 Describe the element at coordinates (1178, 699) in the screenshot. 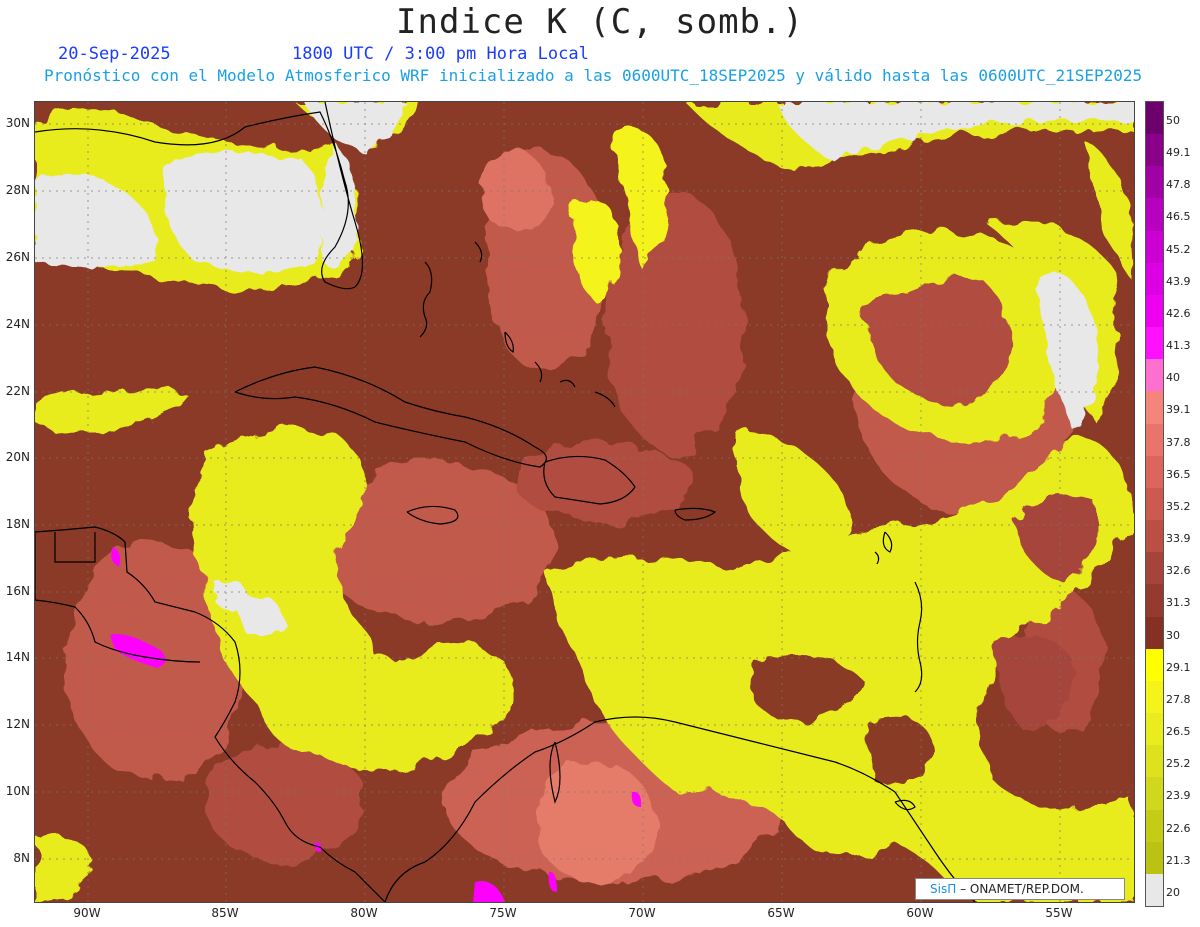

I see `colorbar-label: 27.8` at that location.